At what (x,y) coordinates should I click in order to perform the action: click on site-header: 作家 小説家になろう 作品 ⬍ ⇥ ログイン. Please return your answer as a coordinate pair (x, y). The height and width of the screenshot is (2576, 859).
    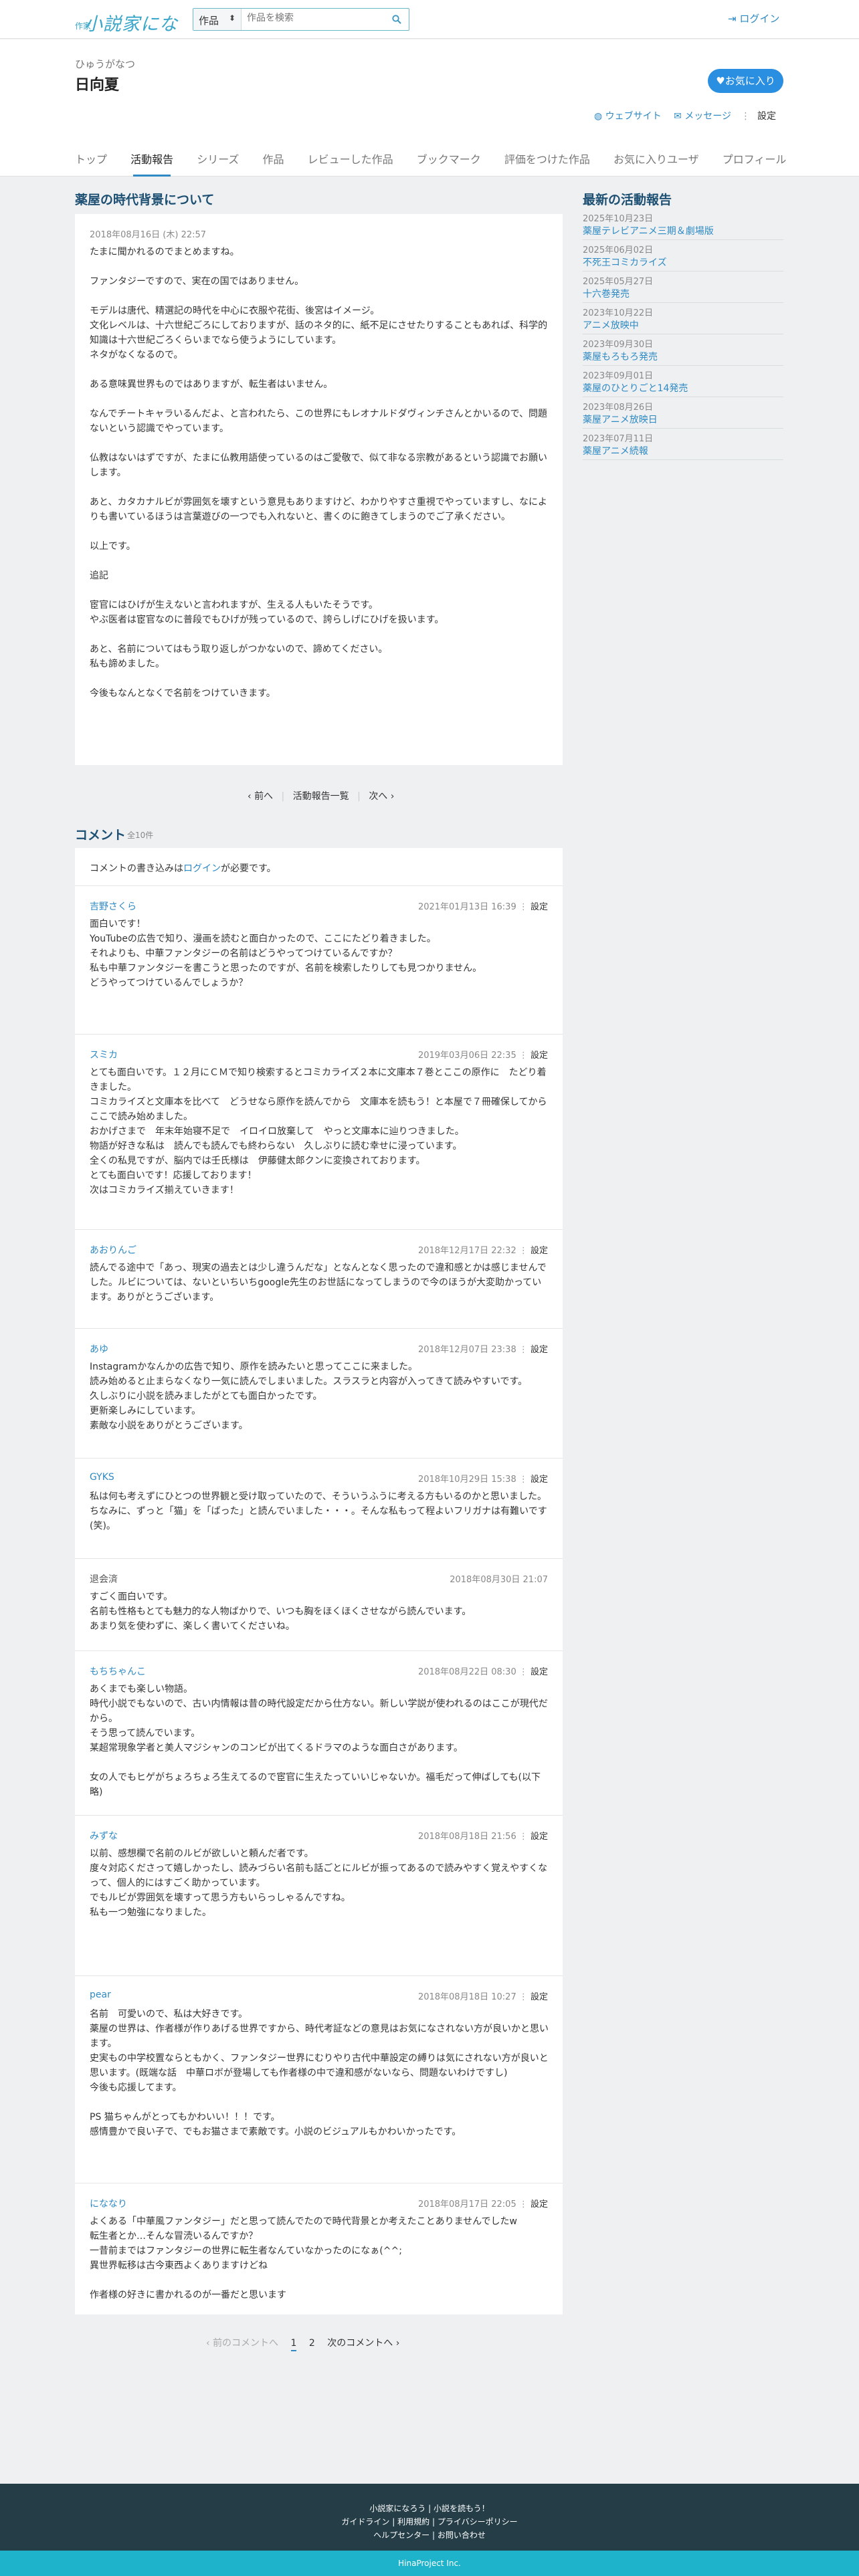
    Looking at the image, I should click on (429, 30).